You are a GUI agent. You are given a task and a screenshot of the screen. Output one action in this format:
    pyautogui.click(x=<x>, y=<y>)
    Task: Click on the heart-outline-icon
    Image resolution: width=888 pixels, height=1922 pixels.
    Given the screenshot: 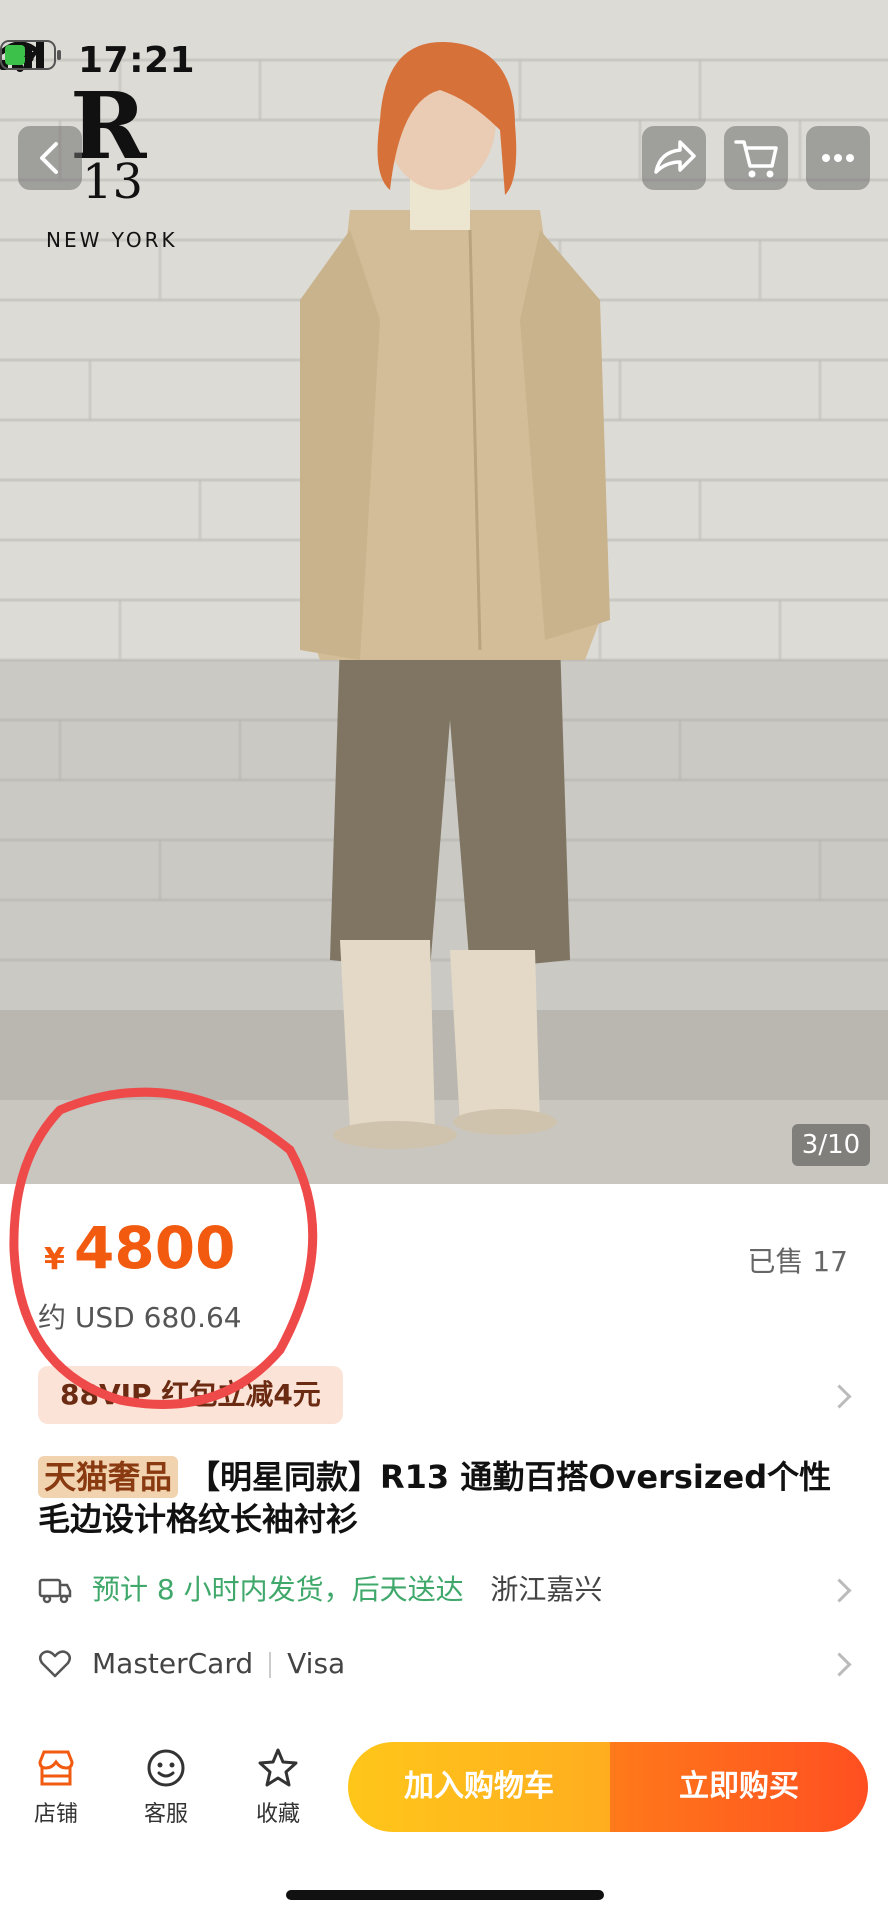 What is the action you would take?
    pyautogui.click(x=55, y=1664)
    